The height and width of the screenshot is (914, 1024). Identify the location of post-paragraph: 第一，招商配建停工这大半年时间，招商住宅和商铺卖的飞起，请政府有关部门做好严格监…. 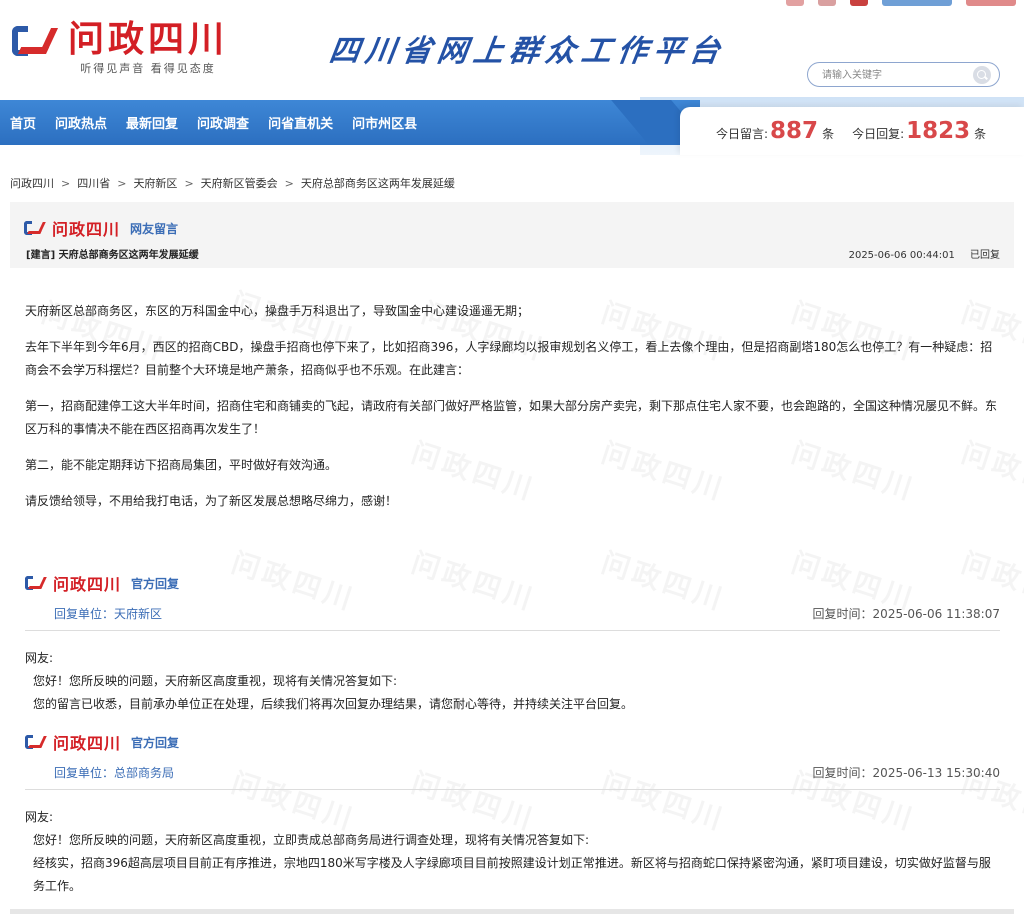
(511, 417).